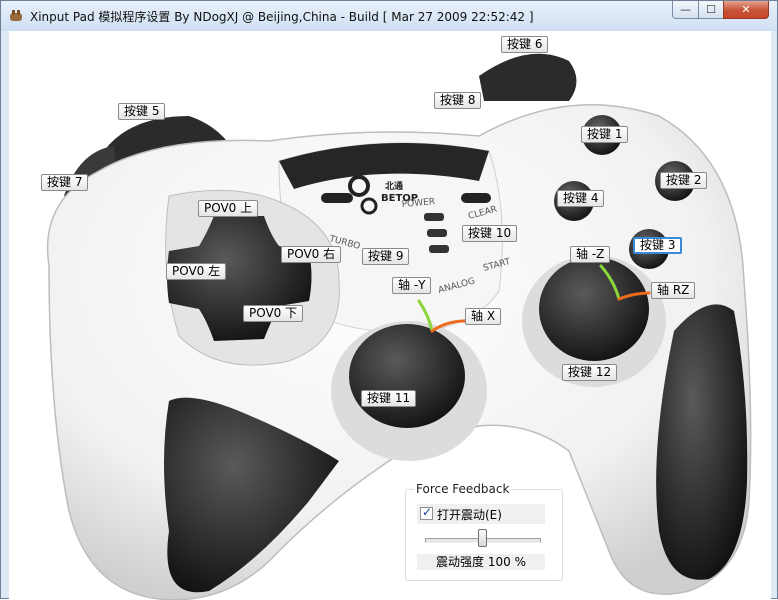  I want to click on mode-button-a, so click(337, 198).